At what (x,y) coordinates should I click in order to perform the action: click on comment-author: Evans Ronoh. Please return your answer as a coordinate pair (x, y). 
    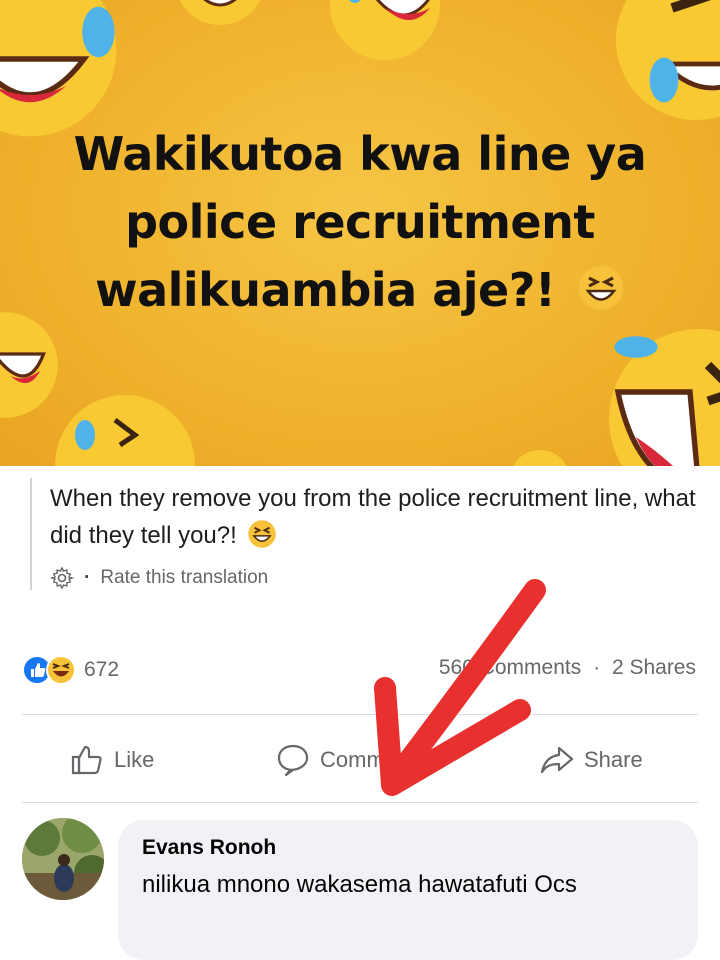
    Looking at the image, I should click on (408, 848).